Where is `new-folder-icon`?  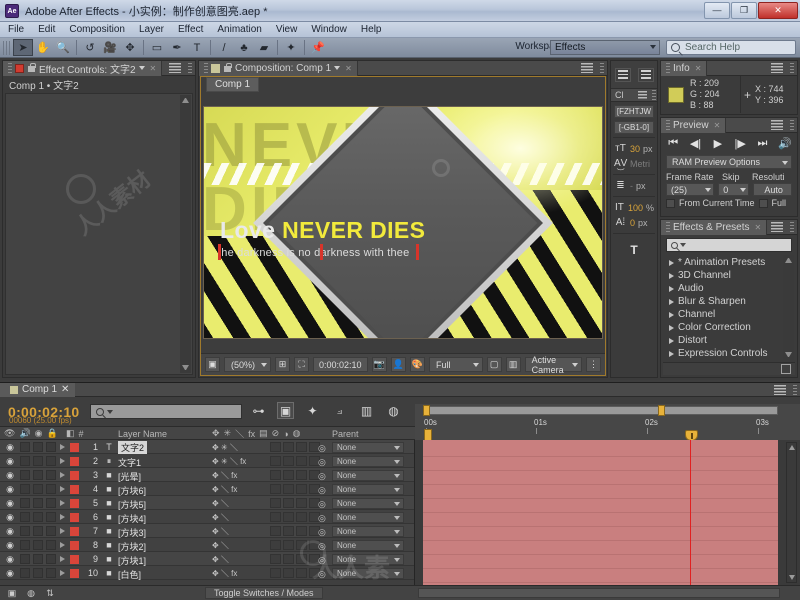
new-folder-icon is located at coordinates (786, 369).